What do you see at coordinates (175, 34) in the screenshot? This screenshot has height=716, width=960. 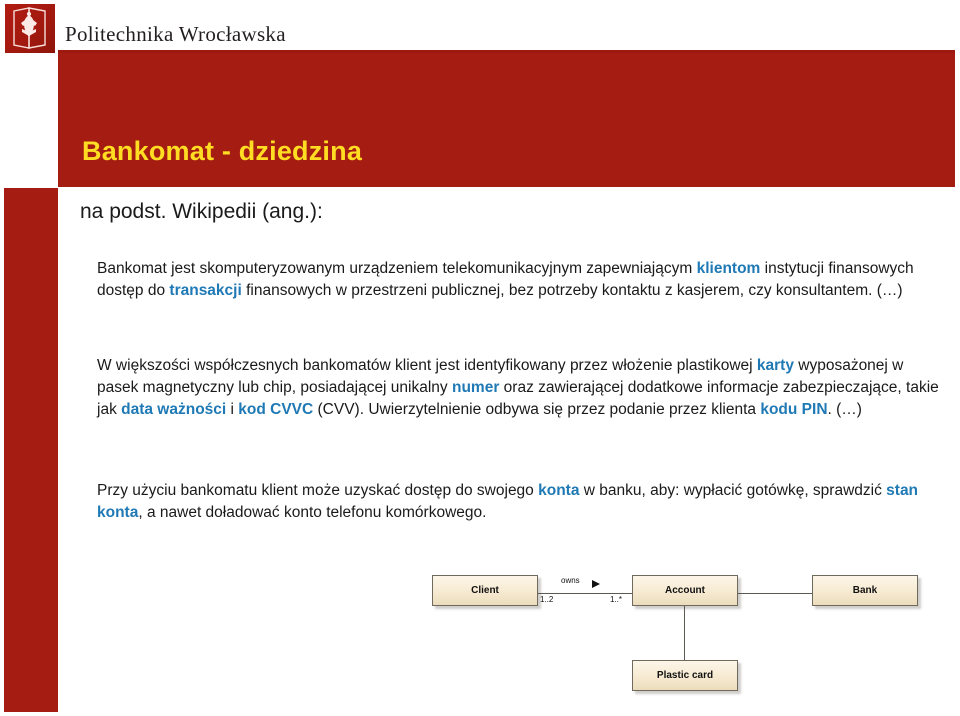 I see `university-name: Politechnika Wrocławska` at bounding box center [175, 34].